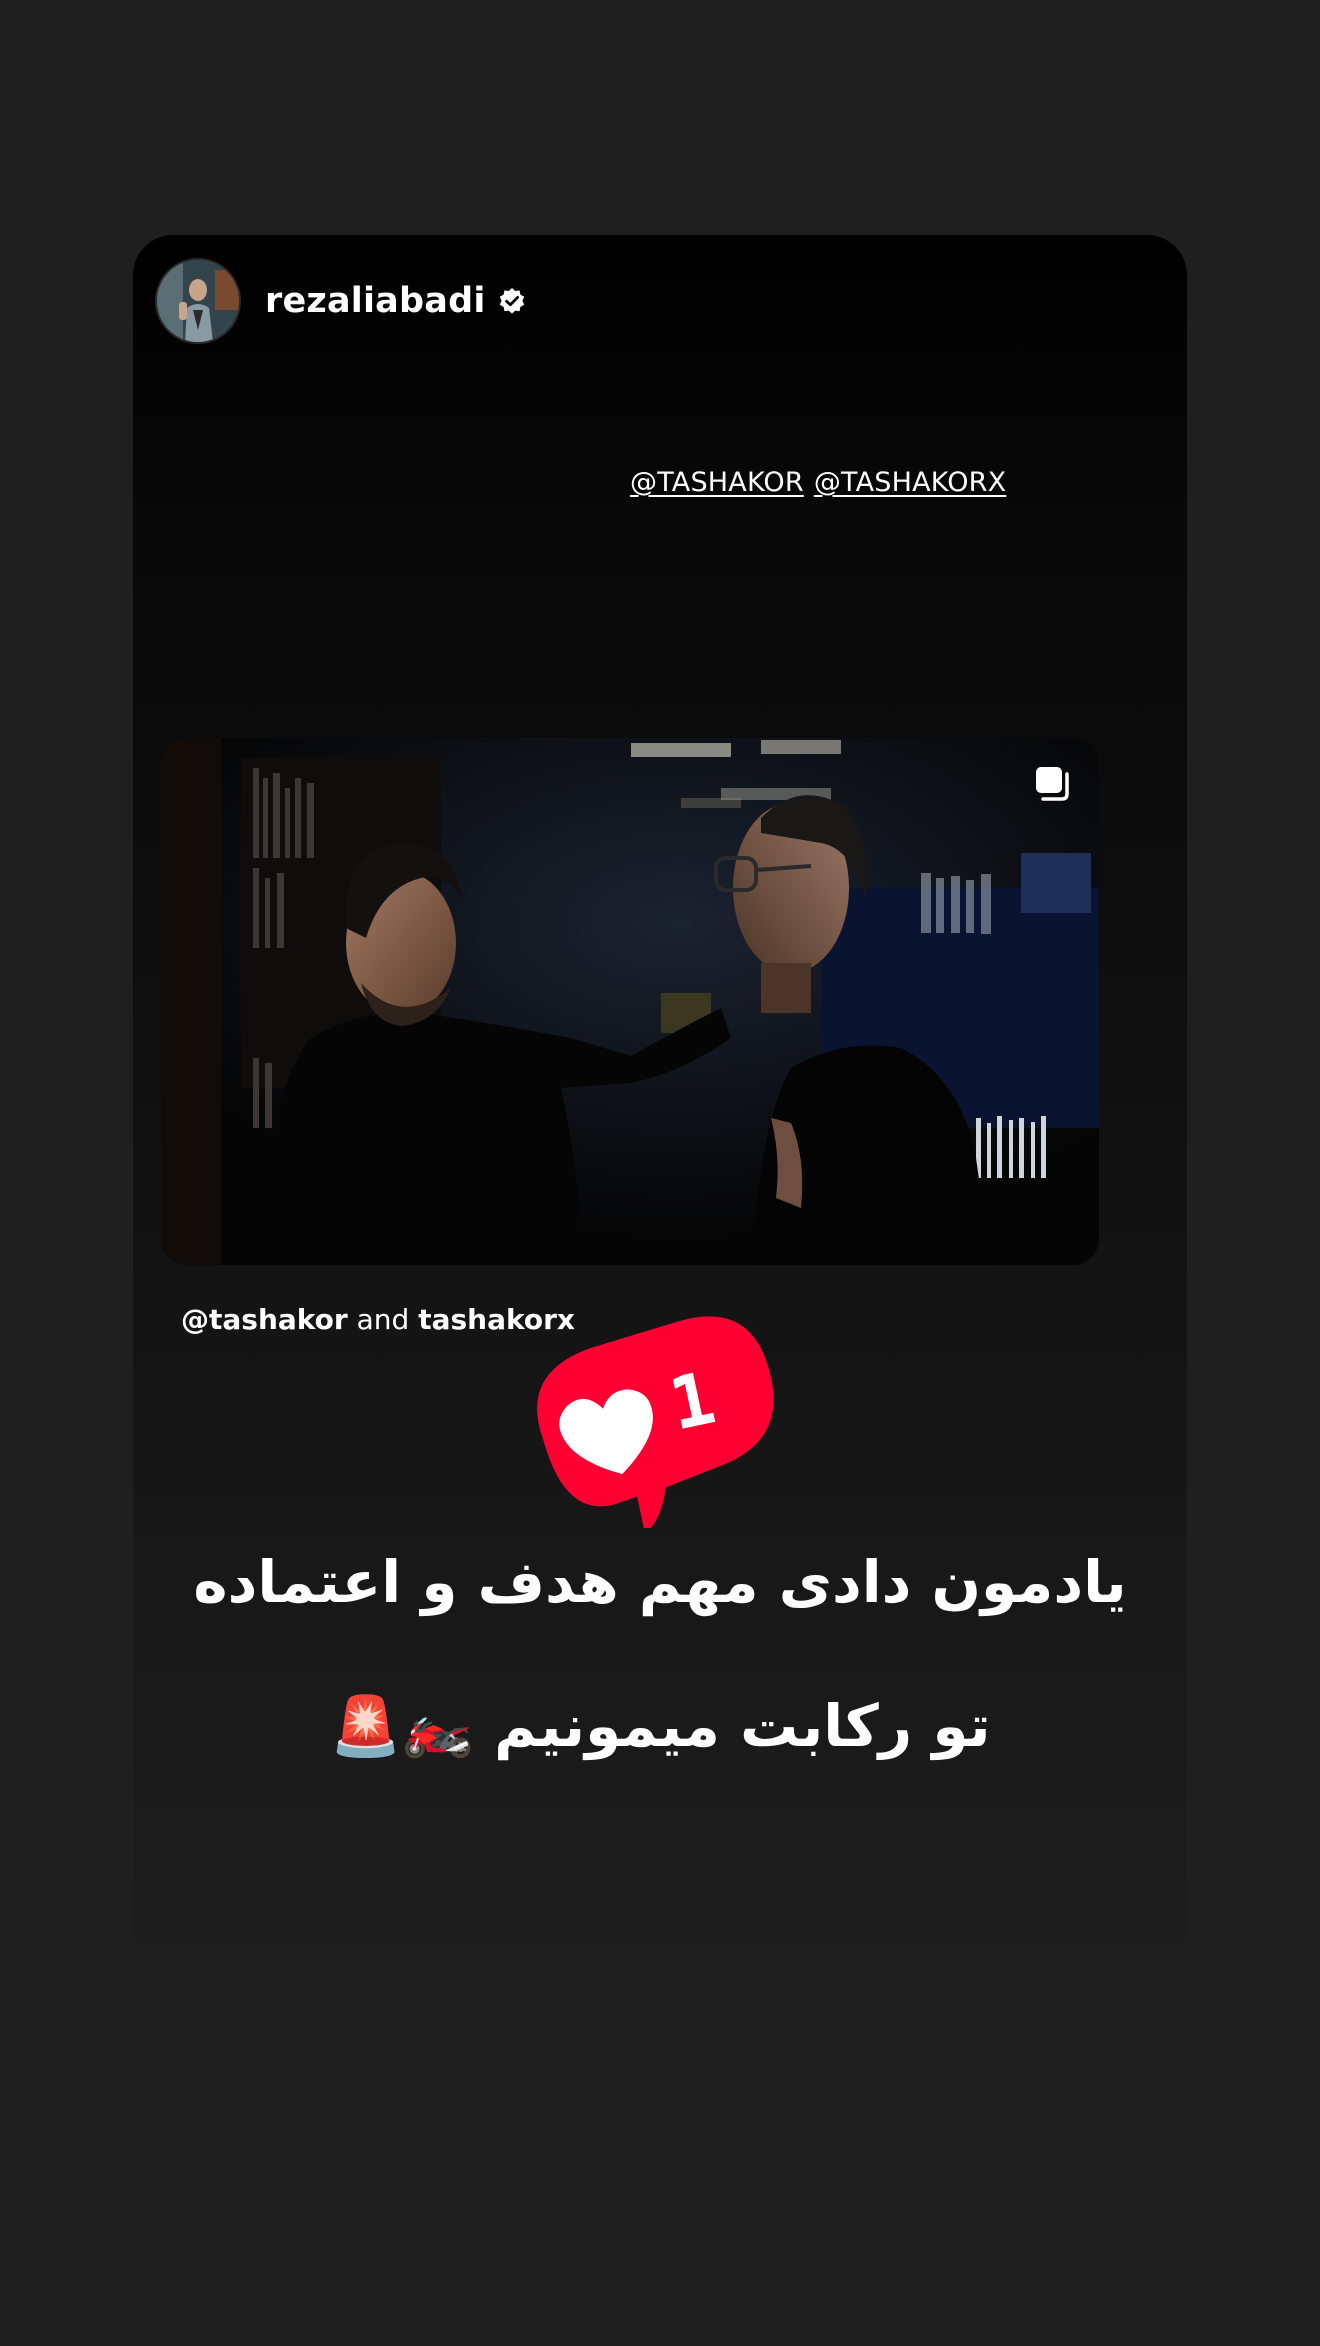 The width and height of the screenshot is (1320, 2346). Describe the element at coordinates (660, 1582) in the screenshot. I see `caption-line-1: یادمون دادی مهم هدف و اعتماده` at that location.